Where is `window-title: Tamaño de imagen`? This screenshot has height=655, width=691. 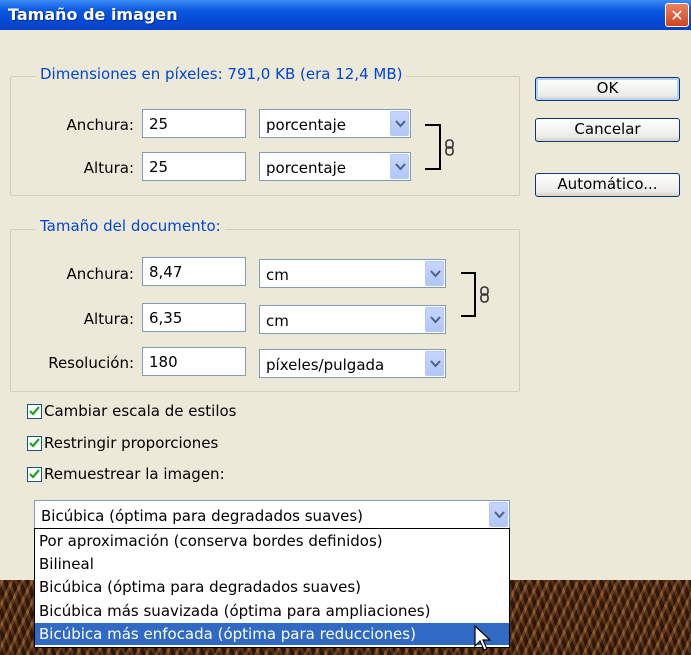
window-title: Tamaño de imagen is located at coordinates (93, 14).